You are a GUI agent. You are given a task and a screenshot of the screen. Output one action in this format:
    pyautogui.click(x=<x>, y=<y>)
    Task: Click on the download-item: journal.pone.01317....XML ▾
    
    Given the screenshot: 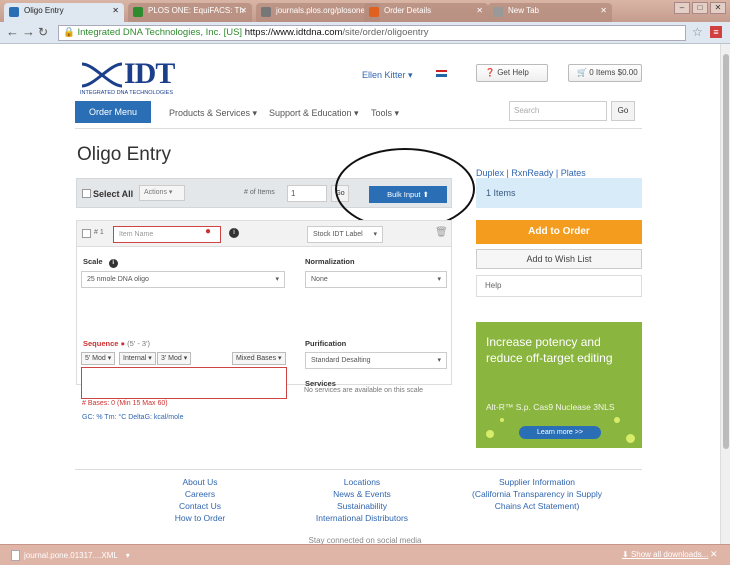 What is the action you would take?
    pyautogui.click(x=70, y=555)
    